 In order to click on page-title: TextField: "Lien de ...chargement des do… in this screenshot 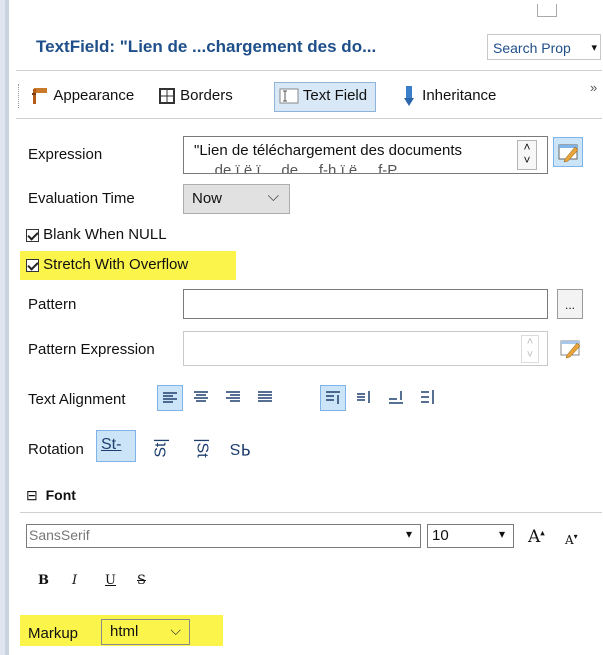, I will do `click(206, 46)`.